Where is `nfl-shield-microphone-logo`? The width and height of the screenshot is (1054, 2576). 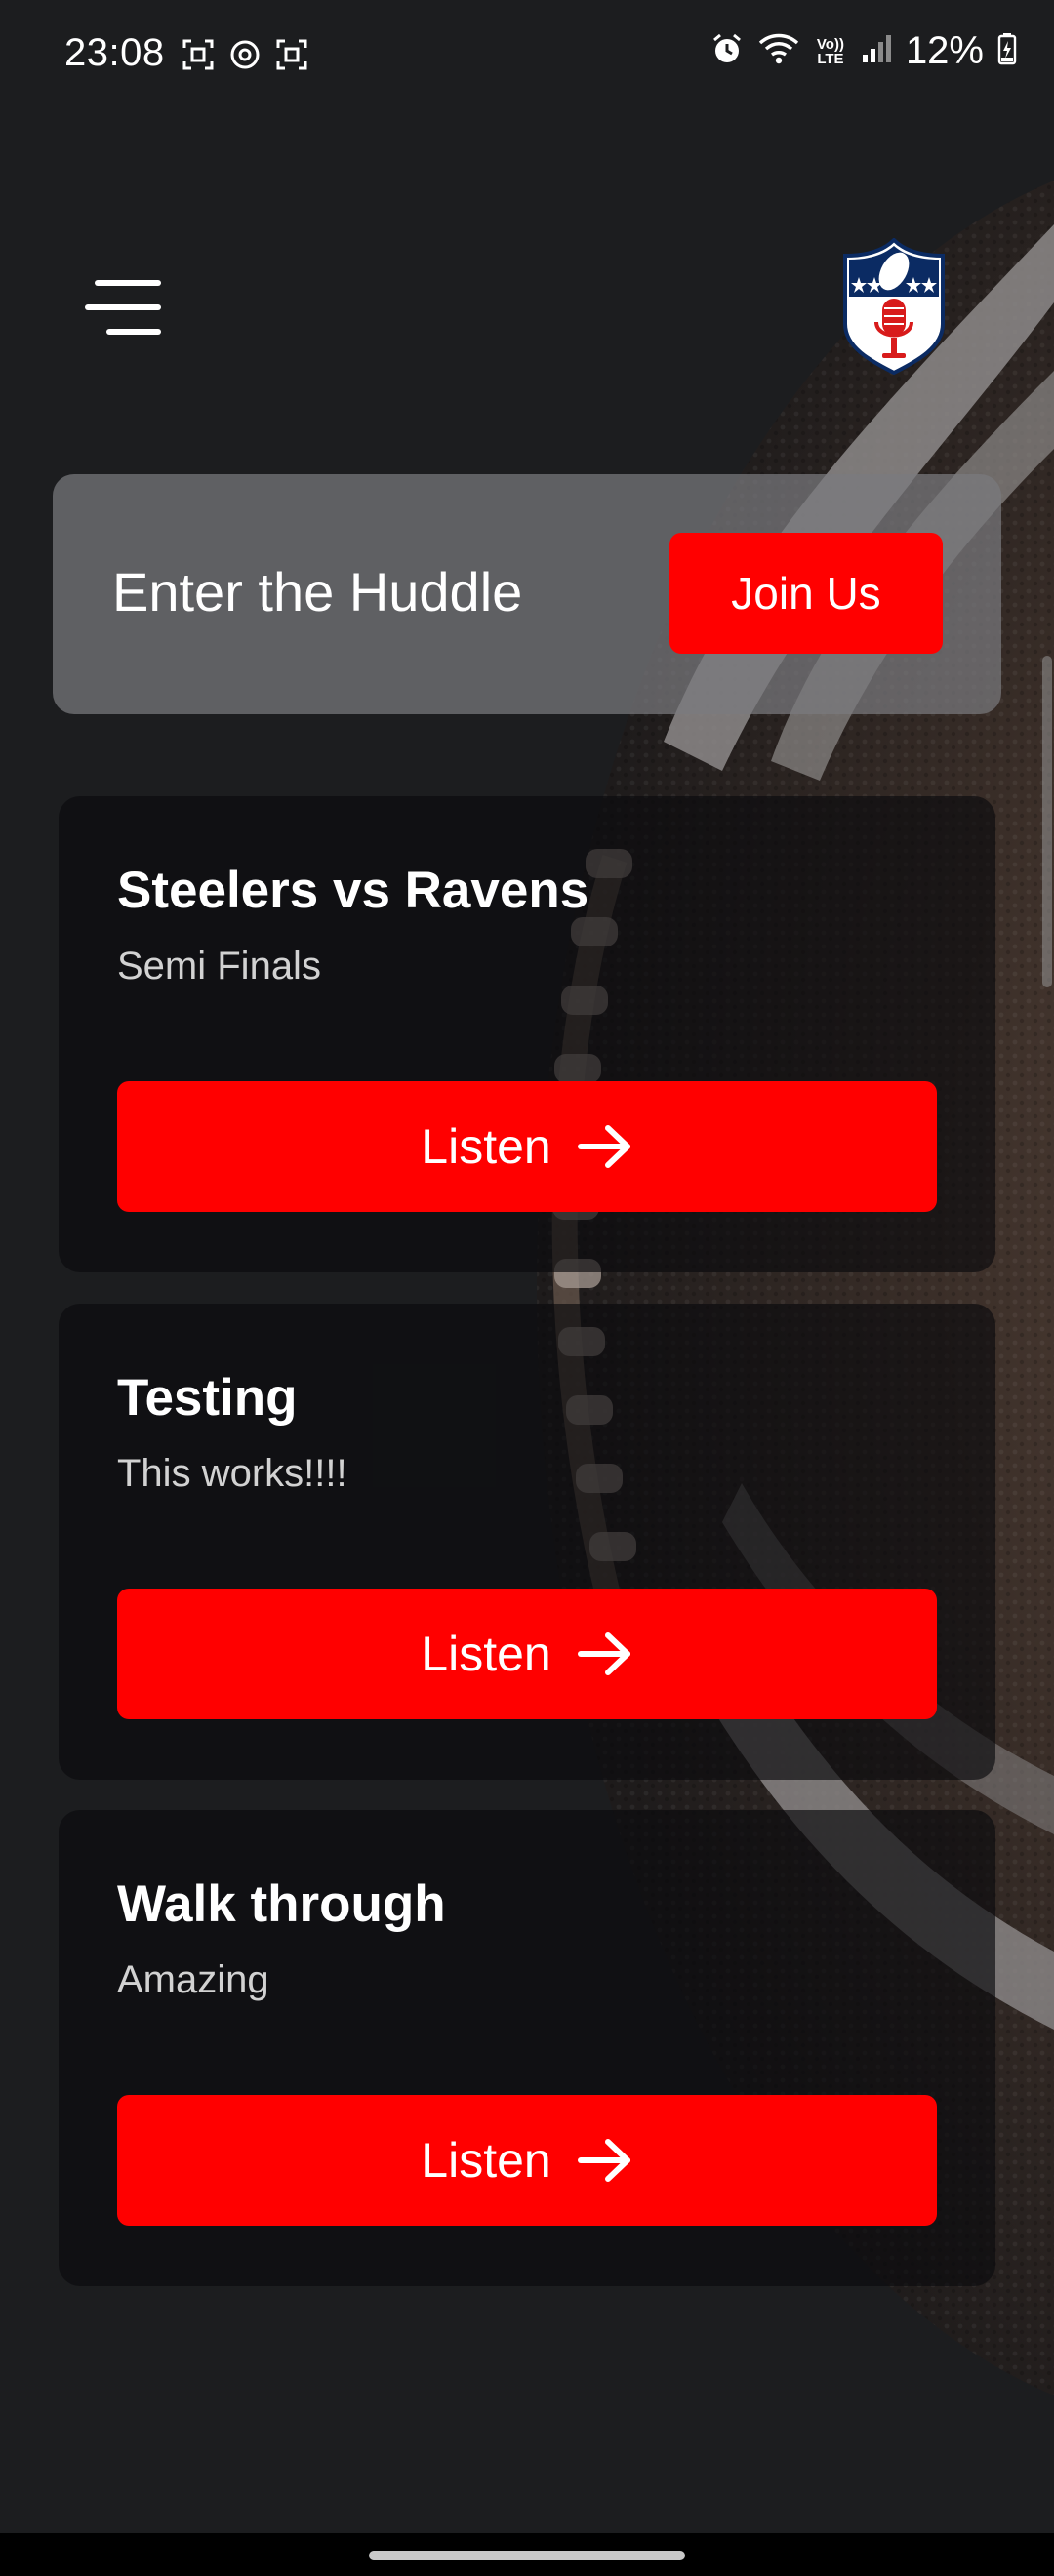
nfl-shield-microphone-logo is located at coordinates (894, 306).